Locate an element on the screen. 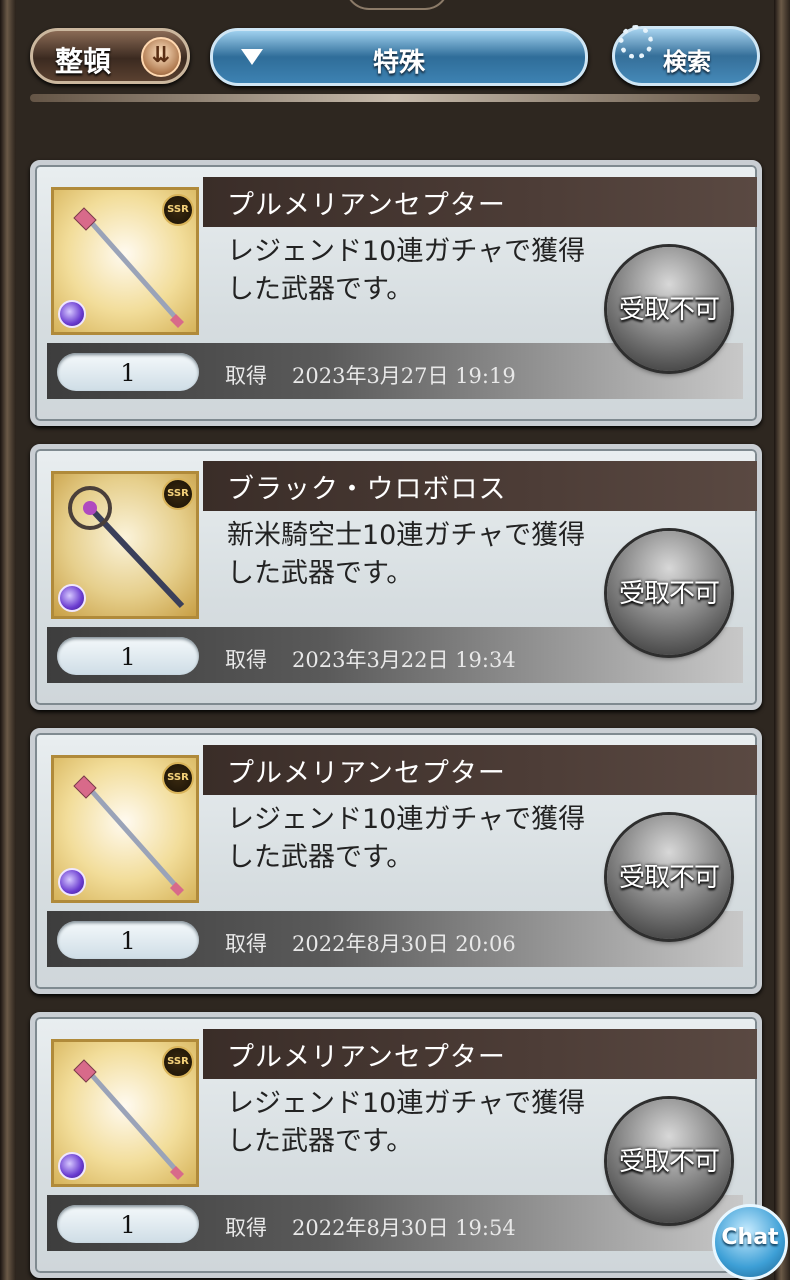 Image resolution: width=790 pixels, height=1280 pixels. filter-dropdown: 特殊 is located at coordinates (399, 57).